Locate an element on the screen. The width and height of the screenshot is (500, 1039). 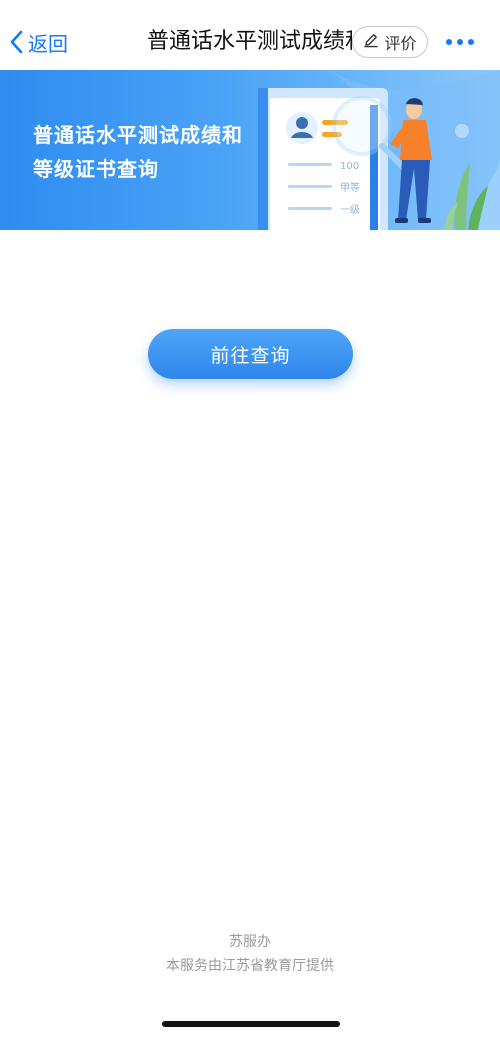
back-label: 返回 is located at coordinates (48, 43).